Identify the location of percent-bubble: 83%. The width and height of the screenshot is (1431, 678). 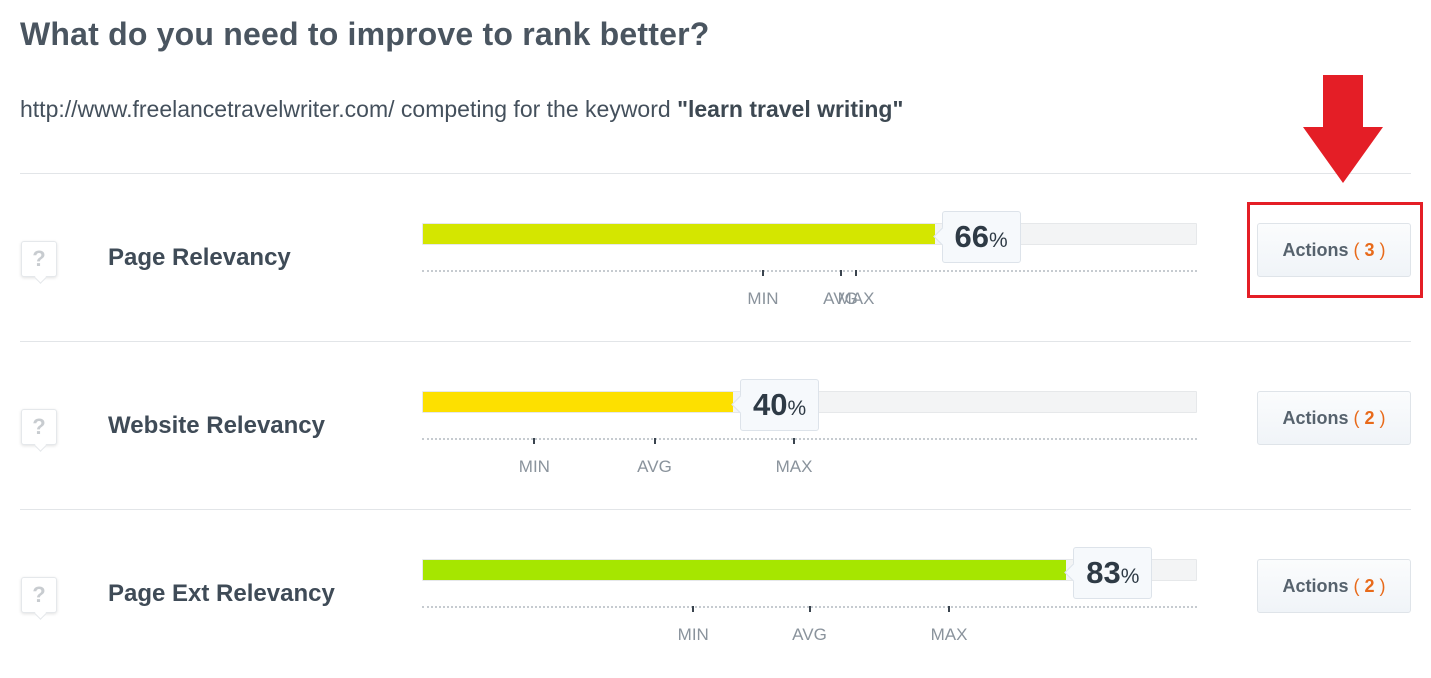
(1113, 573).